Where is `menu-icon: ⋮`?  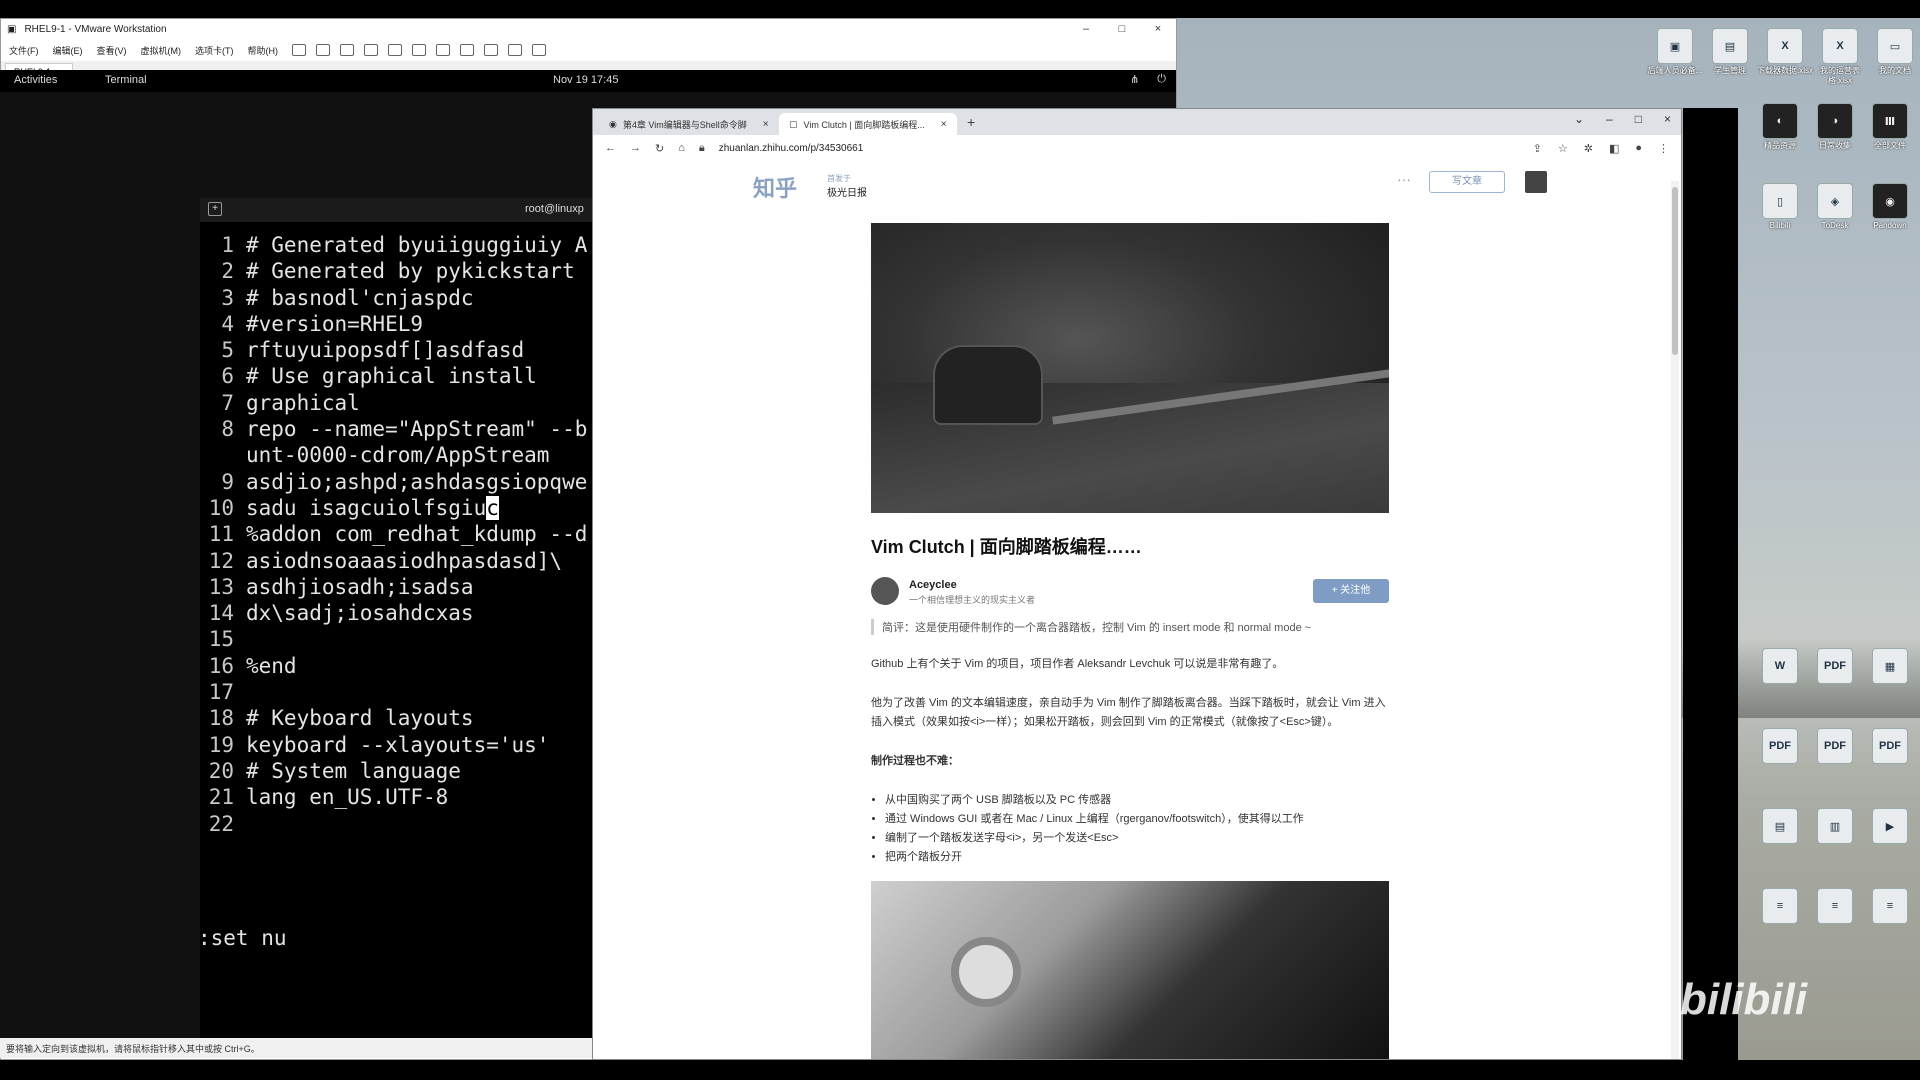 menu-icon: ⋮ is located at coordinates (1663, 148).